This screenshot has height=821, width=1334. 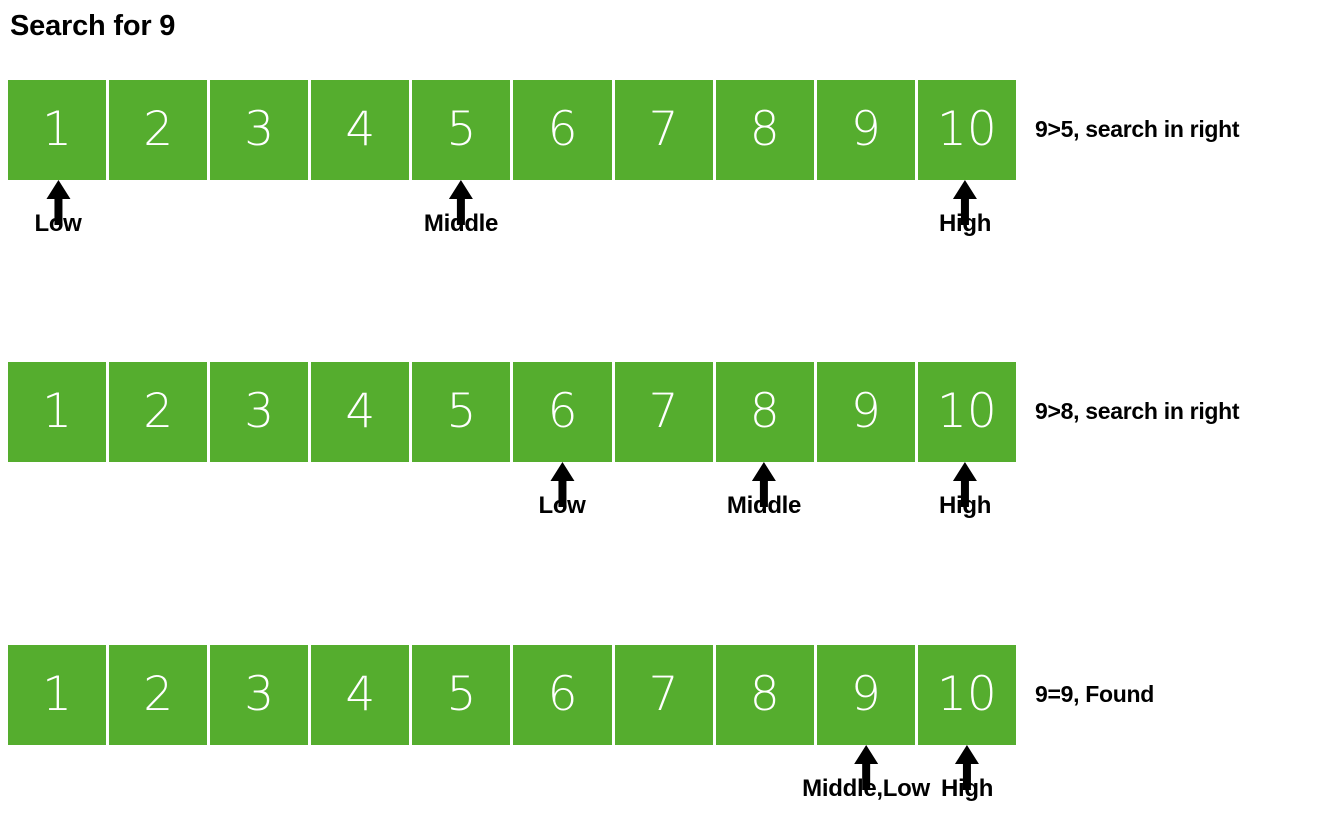 What do you see at coordinates (1137, 129) in the screenshot?
I see `step-note: 9>5, search in right` at bounding box center [1137, 129].